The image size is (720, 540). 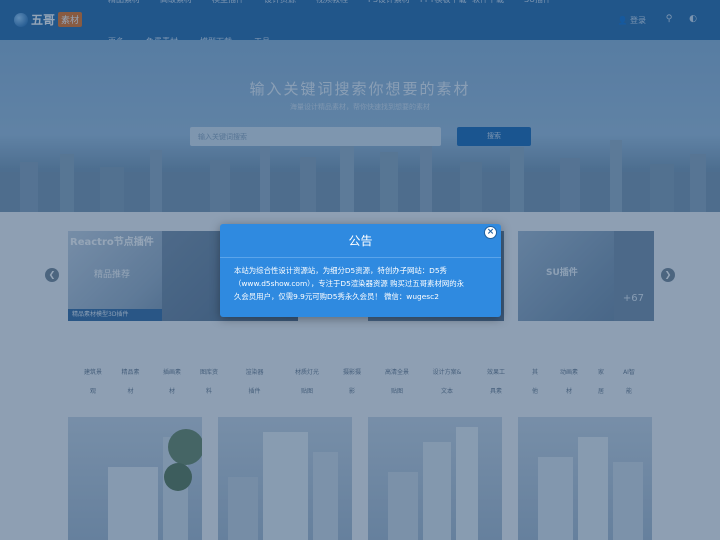 What do you see at coordinates (360, 241) in the screenshot?
I see `modal-title: 公告` at bounding box center [360, 241].